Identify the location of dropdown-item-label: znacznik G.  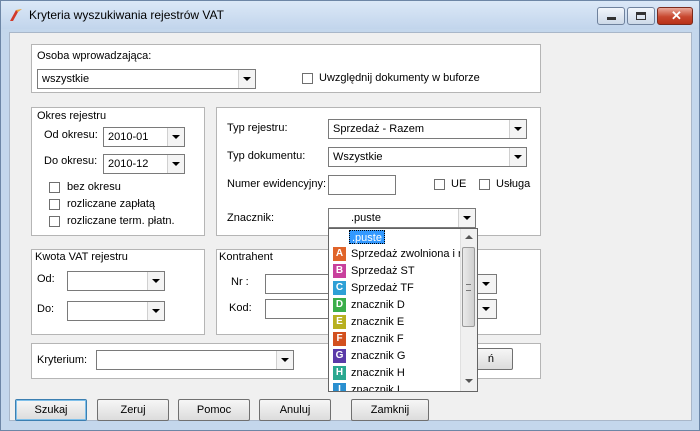
(378, 356).